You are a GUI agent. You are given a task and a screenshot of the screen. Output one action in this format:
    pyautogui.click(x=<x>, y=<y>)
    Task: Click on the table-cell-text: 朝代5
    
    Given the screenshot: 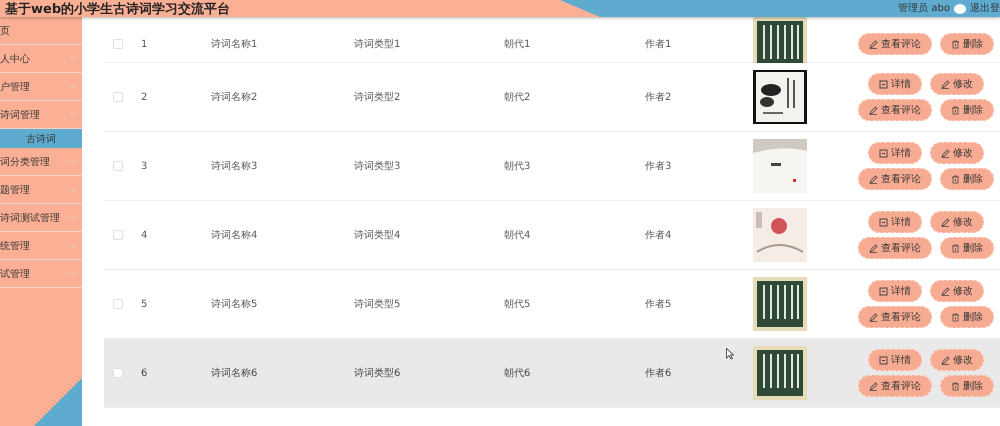 What is the action you would take?
    pyautogui.click(x=518, y=304)
    